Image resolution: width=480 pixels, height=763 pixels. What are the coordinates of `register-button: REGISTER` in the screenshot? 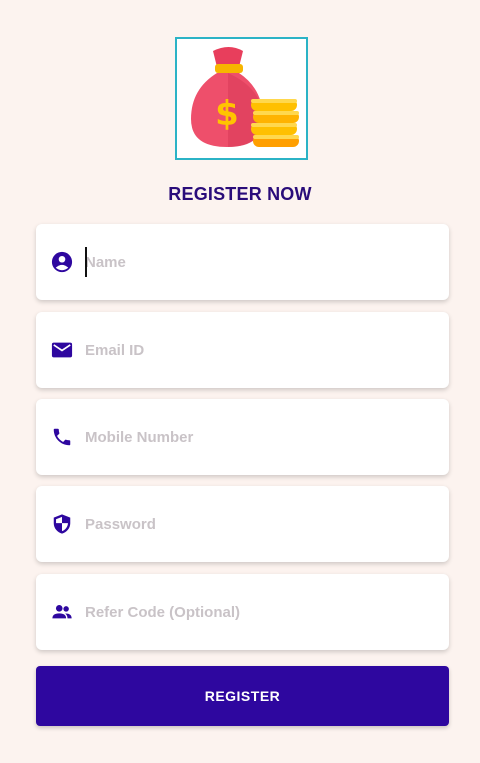 It's located at (242, 696).